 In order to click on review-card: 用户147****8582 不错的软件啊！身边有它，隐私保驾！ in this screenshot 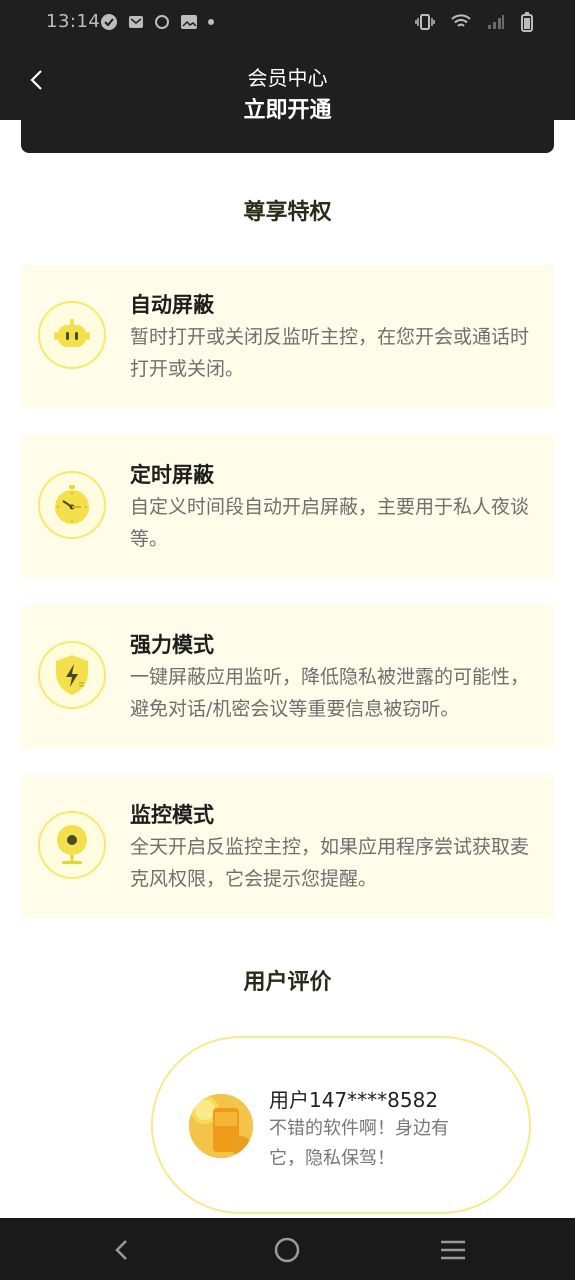, I will do `click(341, 1125)`.